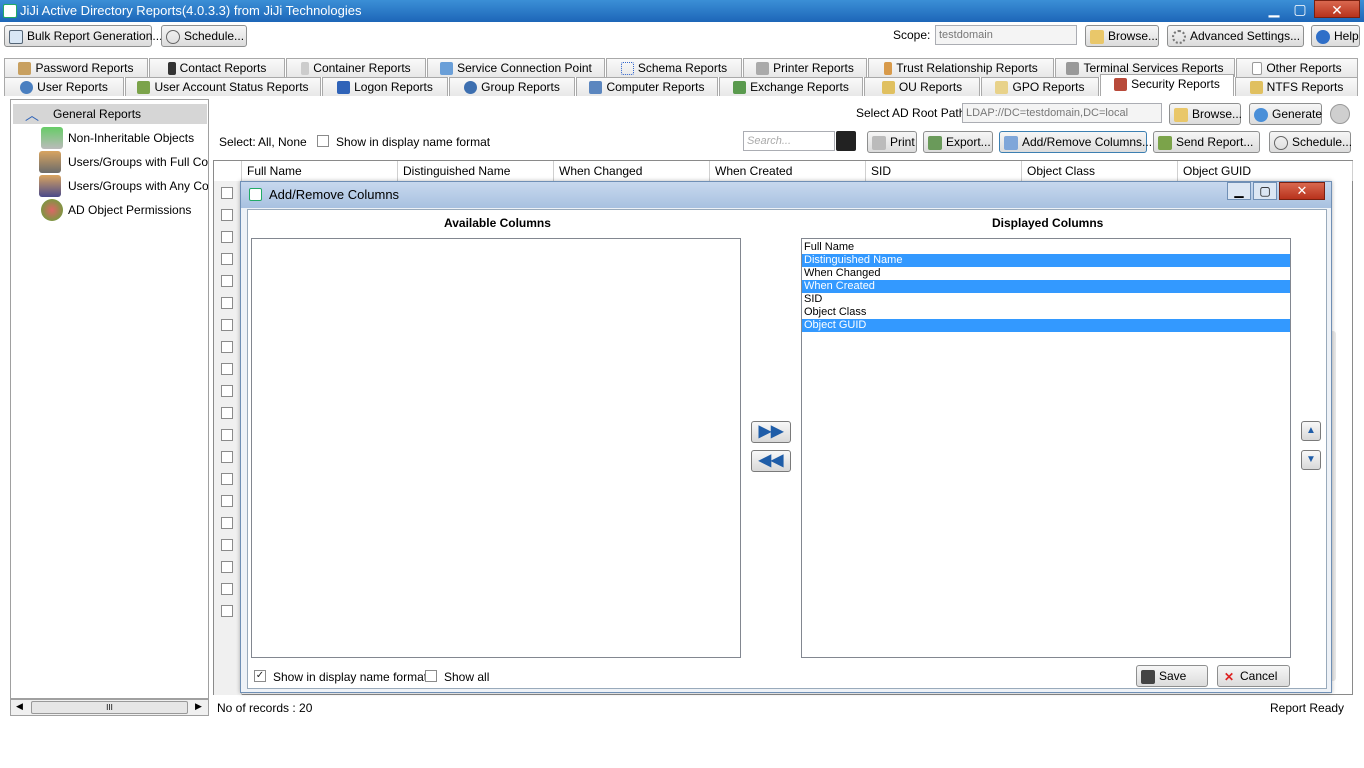  Describe the element at coordinates (771, 461) in the screenshot. I see `move-left-button: ◀◀` at that location.